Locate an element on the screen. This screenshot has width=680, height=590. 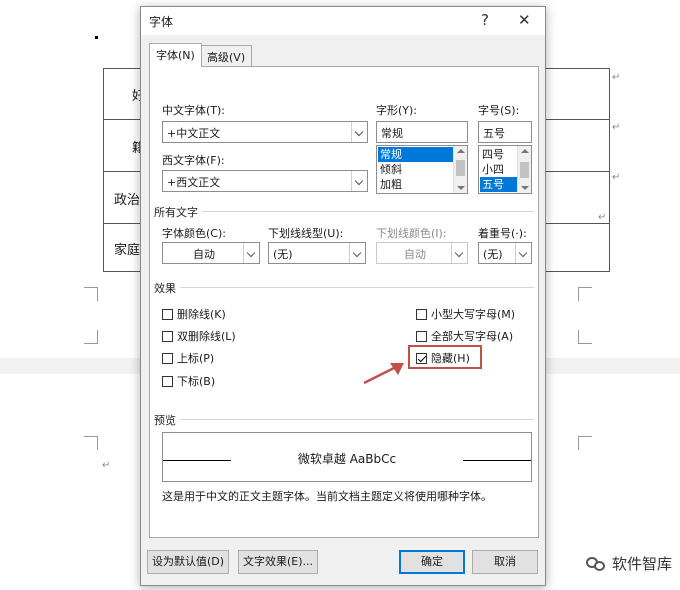
small-caps-checkbox: 小型大写字母(M) is located at coordinates (465, 314).